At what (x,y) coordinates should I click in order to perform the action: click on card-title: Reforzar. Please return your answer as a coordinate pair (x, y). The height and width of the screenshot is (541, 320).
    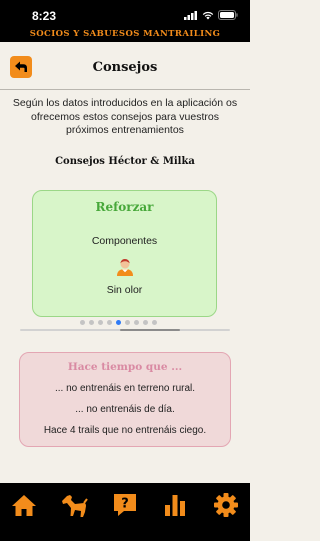
    Looking at the image, I should click on (124, 207).